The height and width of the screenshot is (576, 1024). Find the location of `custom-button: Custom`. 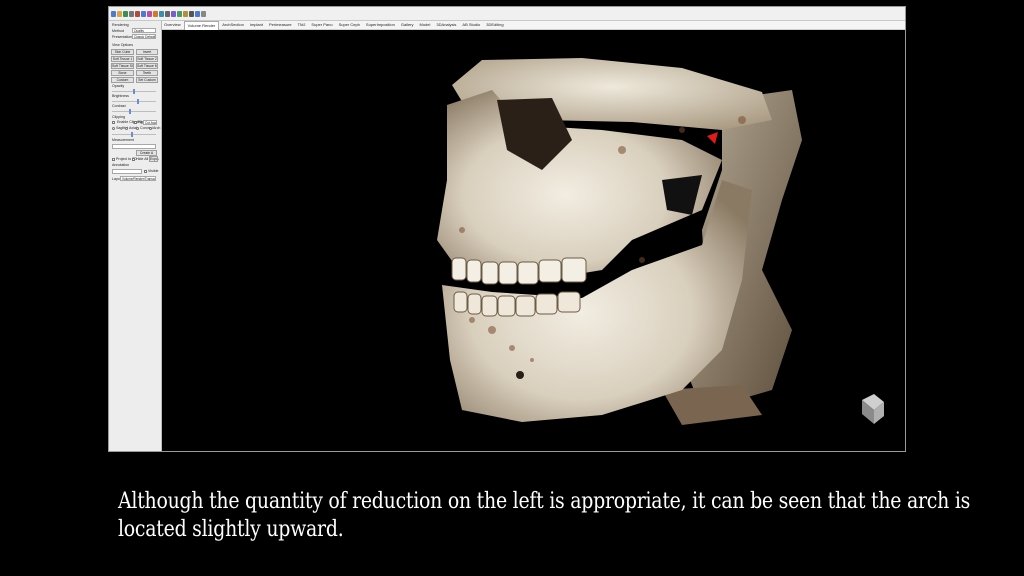

custom-button: Custom is located at coordinates (122, 80).